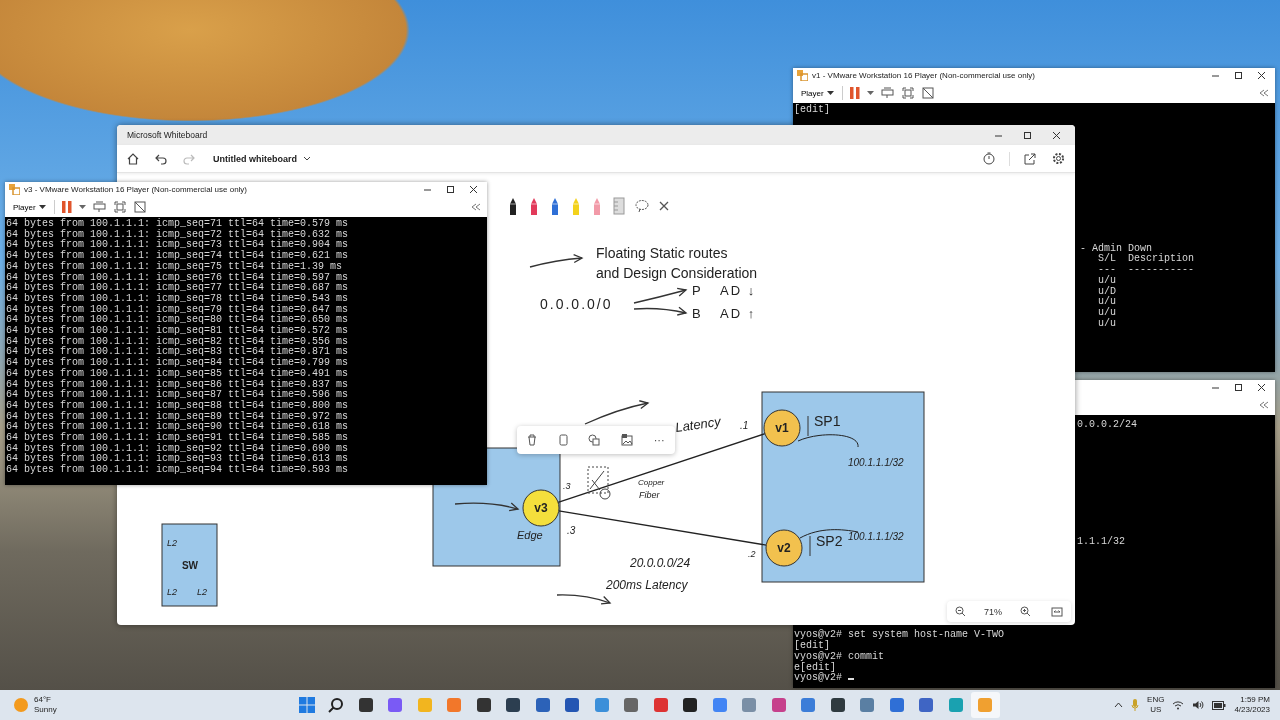  What do you see at coordinates (576, 304) in the screenshot?
I see `handwritten-text: 0.0.0.0/0` at bounding box center [576, 304].